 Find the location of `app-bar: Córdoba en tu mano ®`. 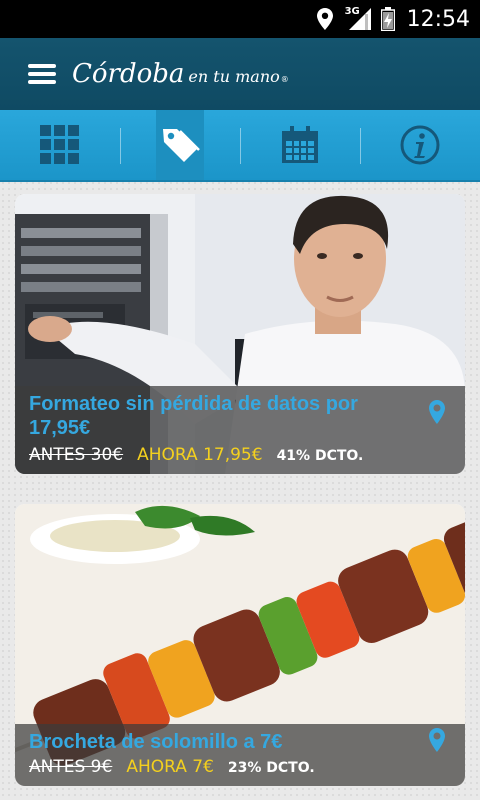

app-bar: Córdoba en tu mano ® is located at coordinates (240, 74).